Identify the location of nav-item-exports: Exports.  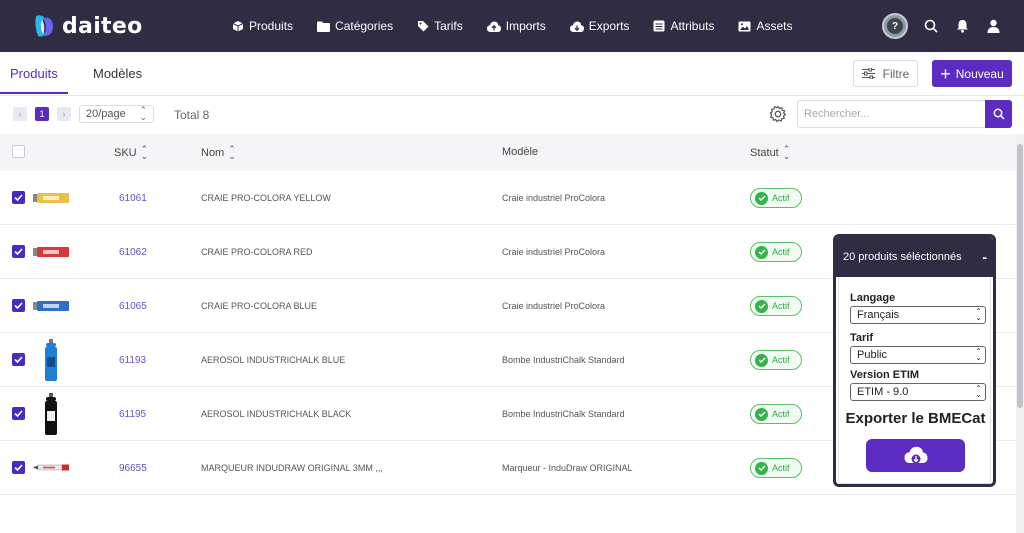
(599, 26).